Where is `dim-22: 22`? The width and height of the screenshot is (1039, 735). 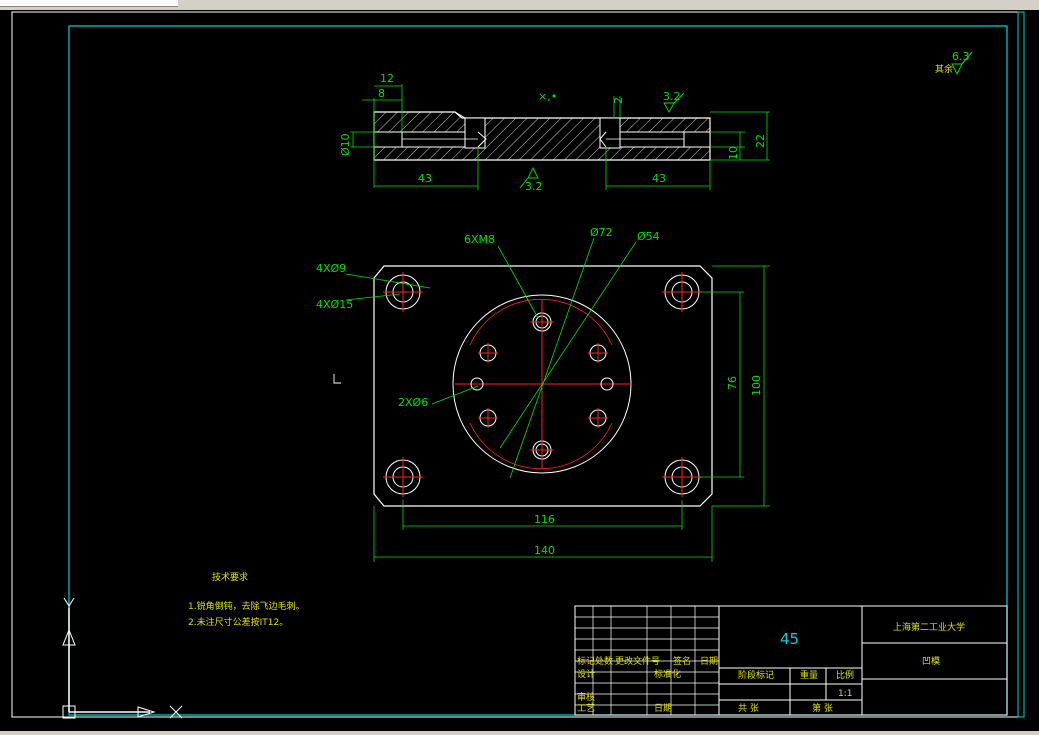 dim-22: 22 is located at coordinates (760, 141).